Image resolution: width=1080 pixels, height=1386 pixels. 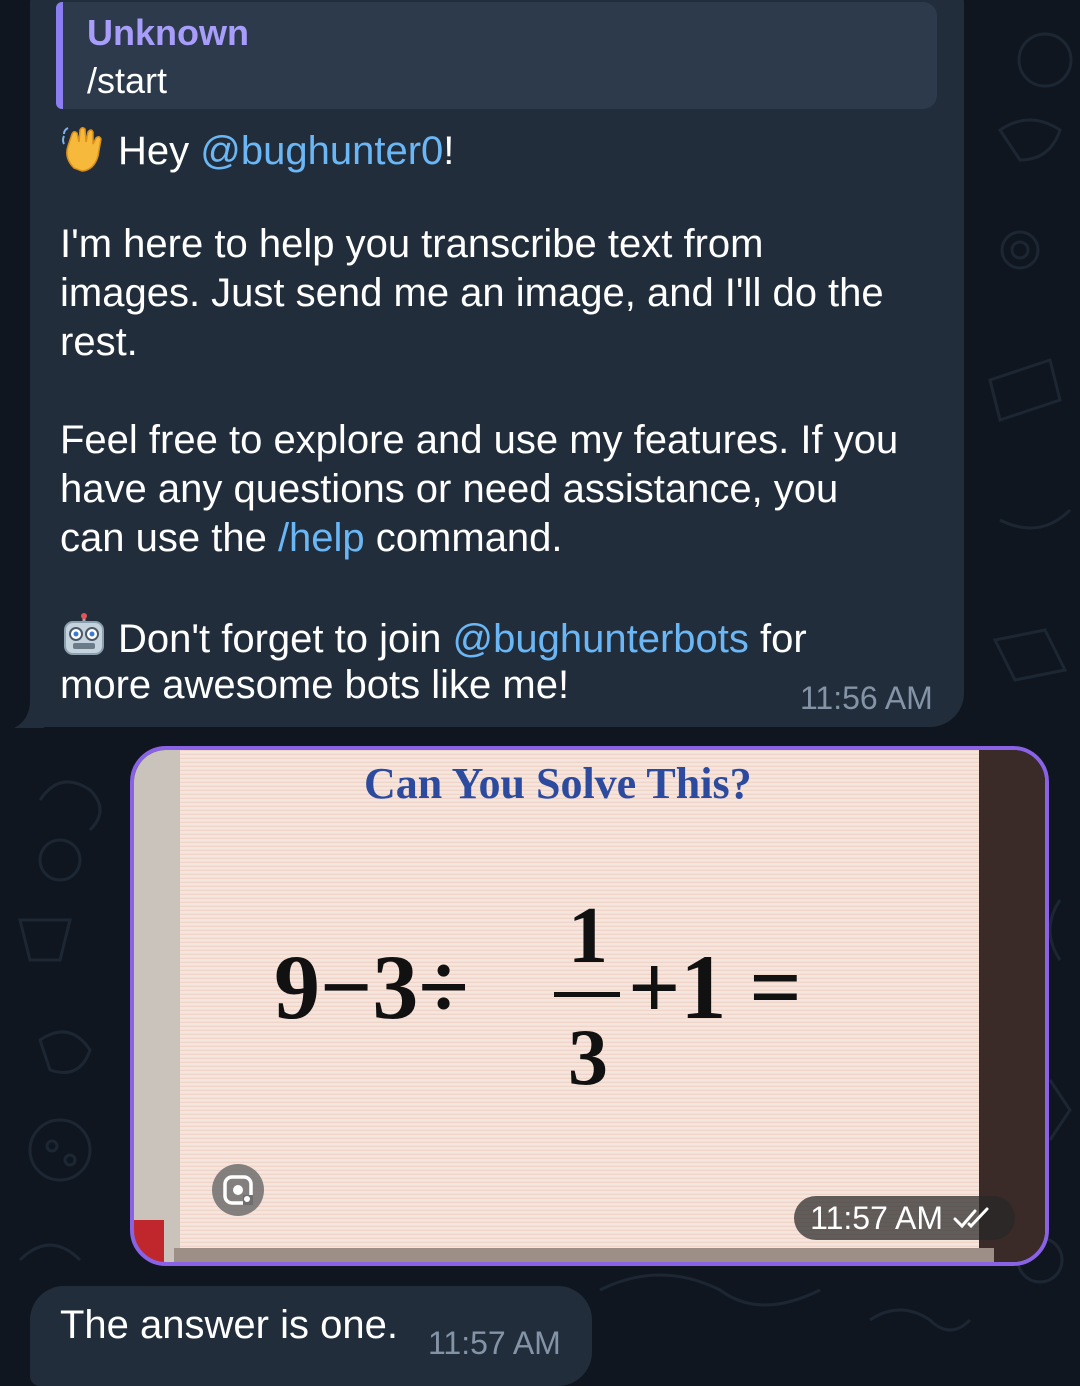 What do you see at coordinates (321, 151) in the screenshot?
I see `user-mention-link: @bughunter0` at bounding box center [321, 151].